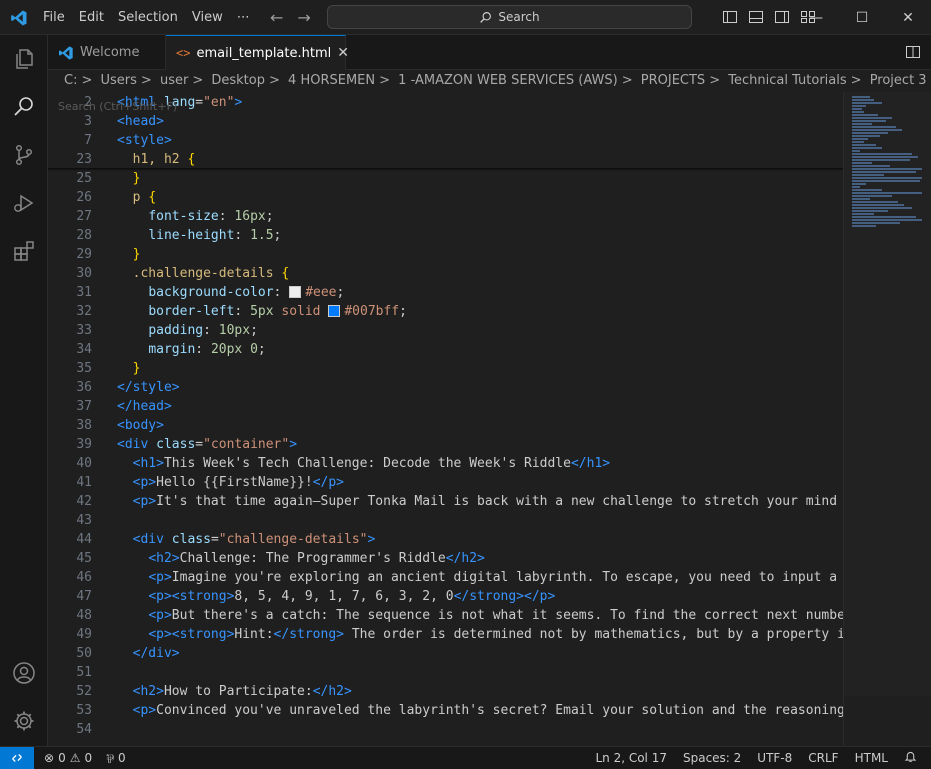  Describe the element at coordinates (730, 17) in the screenshot. I see `toggle-primary-sidebar-icon` at that location.